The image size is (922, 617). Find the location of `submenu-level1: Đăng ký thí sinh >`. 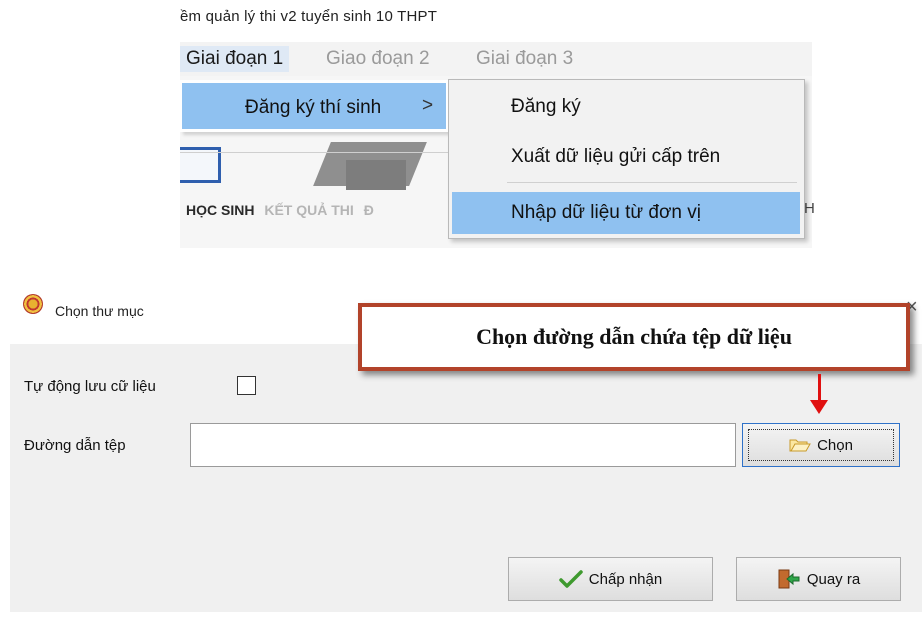

submenu-level1: Đăng ký thí sinh > is located at coordinates (314, 106).